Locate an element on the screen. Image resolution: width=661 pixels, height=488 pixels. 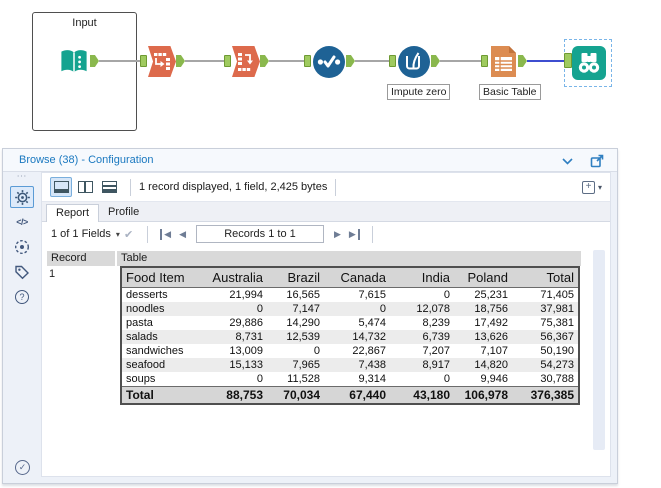
column-header: Canada is located at coordinates (357, 277).